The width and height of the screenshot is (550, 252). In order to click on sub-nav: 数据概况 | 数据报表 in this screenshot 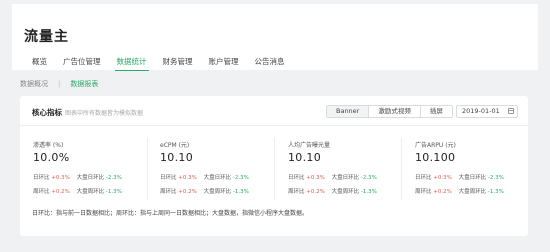, I will do `click(59, 84)`.